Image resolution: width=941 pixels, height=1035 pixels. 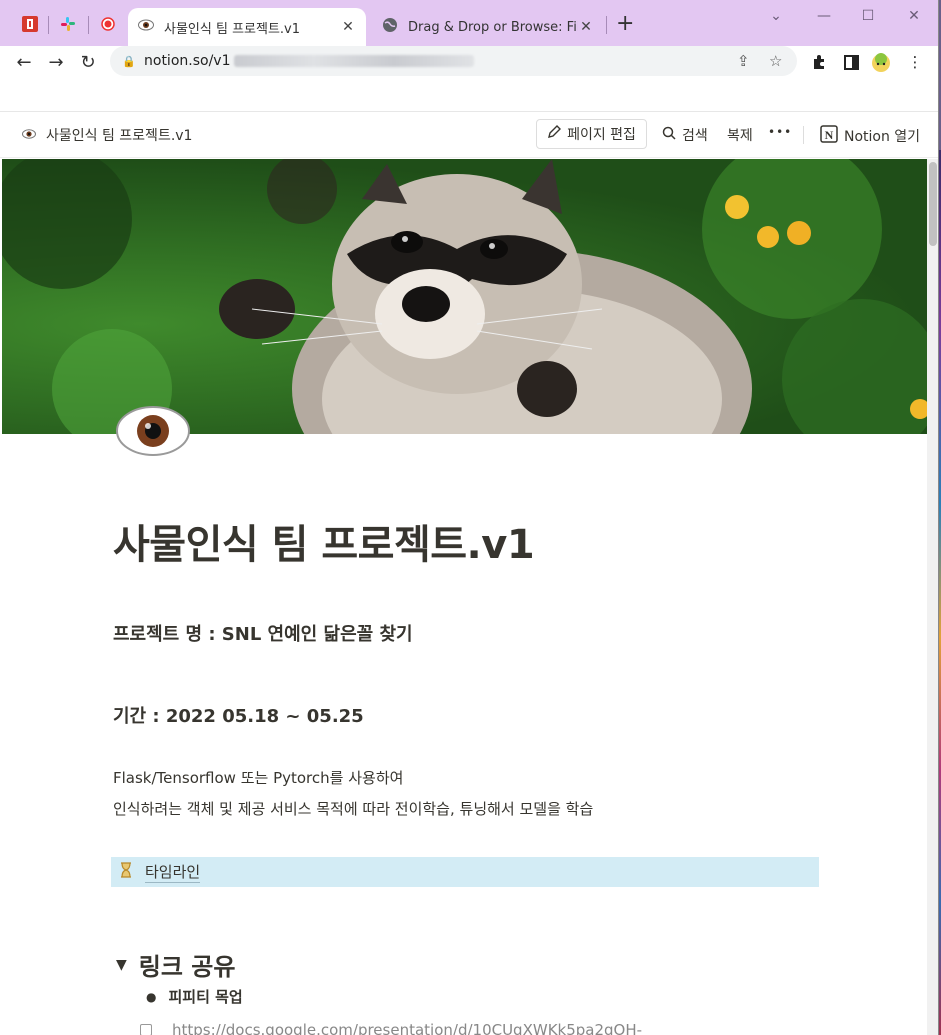 What do you see at coordinates (803, 135) in the screenshot?
I see `header-divider` at bounding box center [803, 135].